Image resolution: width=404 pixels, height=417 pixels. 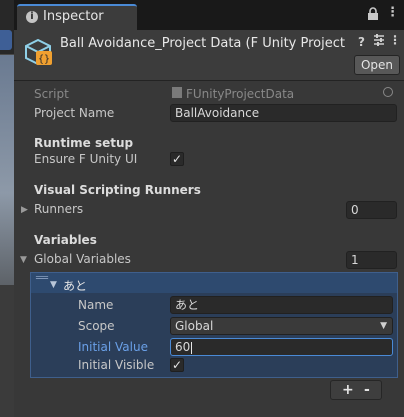 I want to click on initial-visible-checkbox: ✓, so click(x=177, y=365).